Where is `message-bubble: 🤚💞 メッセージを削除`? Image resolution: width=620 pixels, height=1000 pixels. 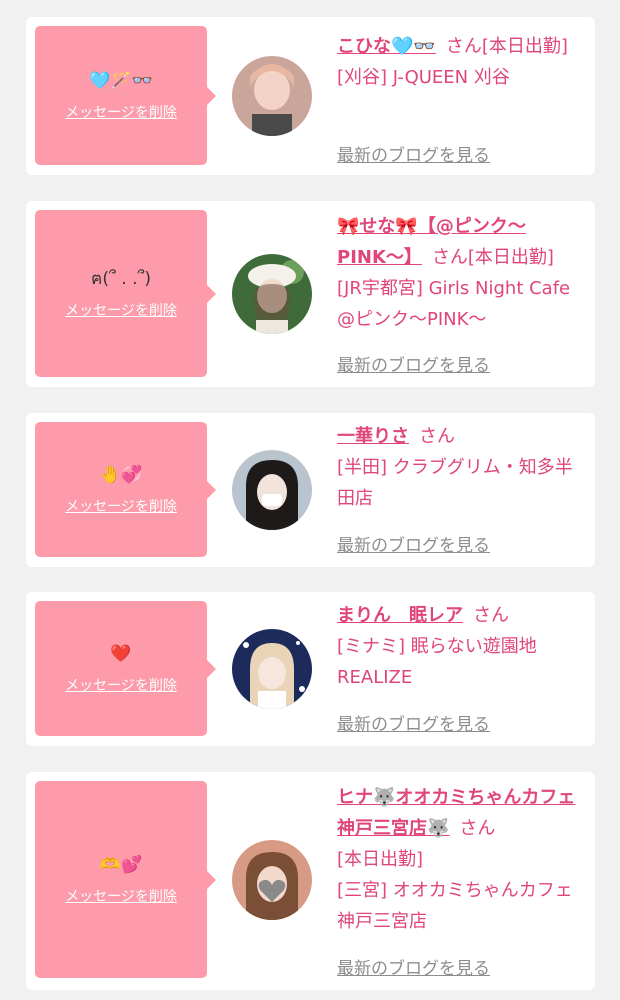
message-bubble: 🤚💞 メッセージを削除 is located at coordinates (125, 489).